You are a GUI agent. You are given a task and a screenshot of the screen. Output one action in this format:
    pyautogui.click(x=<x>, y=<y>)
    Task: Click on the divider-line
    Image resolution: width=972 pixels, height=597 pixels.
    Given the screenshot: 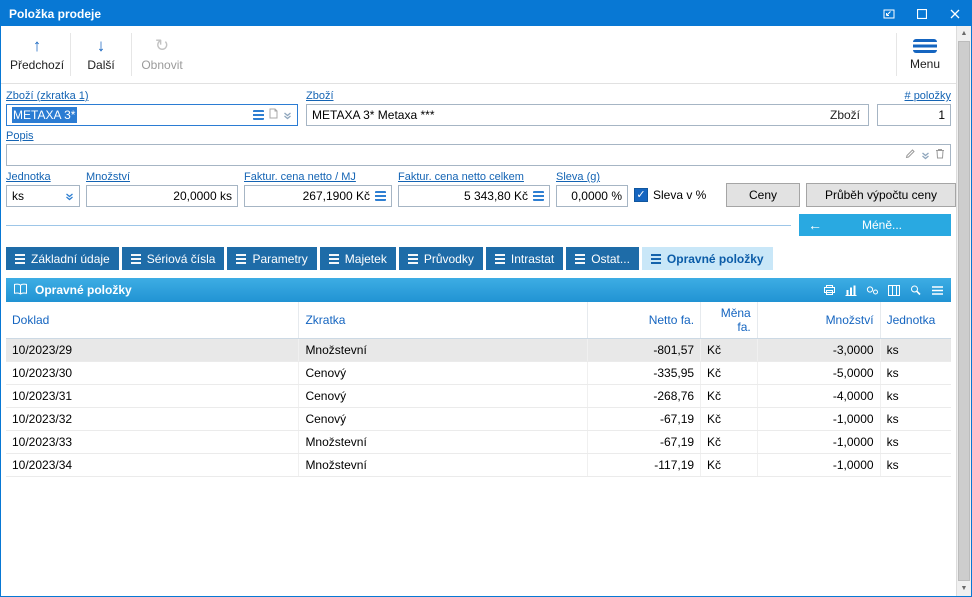 What is the action you would take?
    pyautogui.click(x=398, y=225)
    